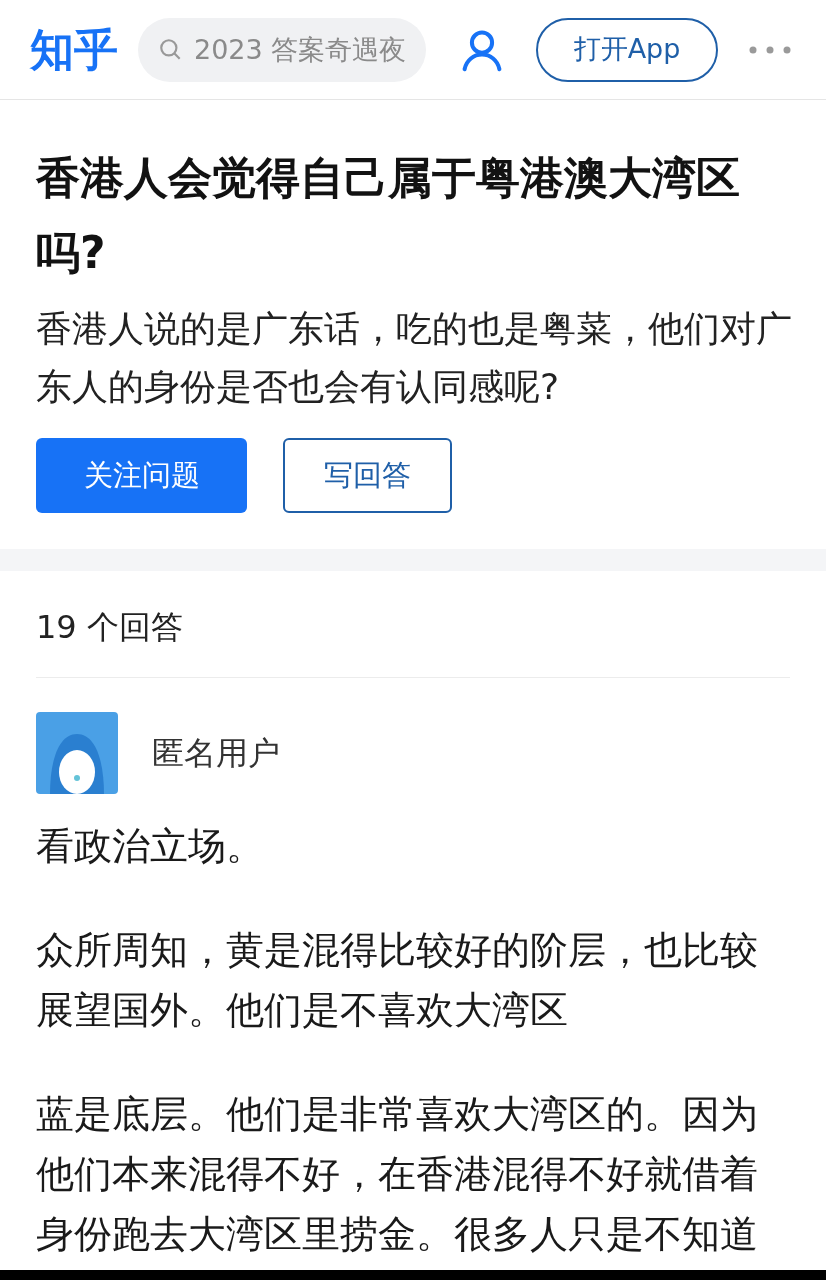  Describe the element at coordinates (413, 640) in the screenshot. I see `answer-count: 19 个回答` at that location.